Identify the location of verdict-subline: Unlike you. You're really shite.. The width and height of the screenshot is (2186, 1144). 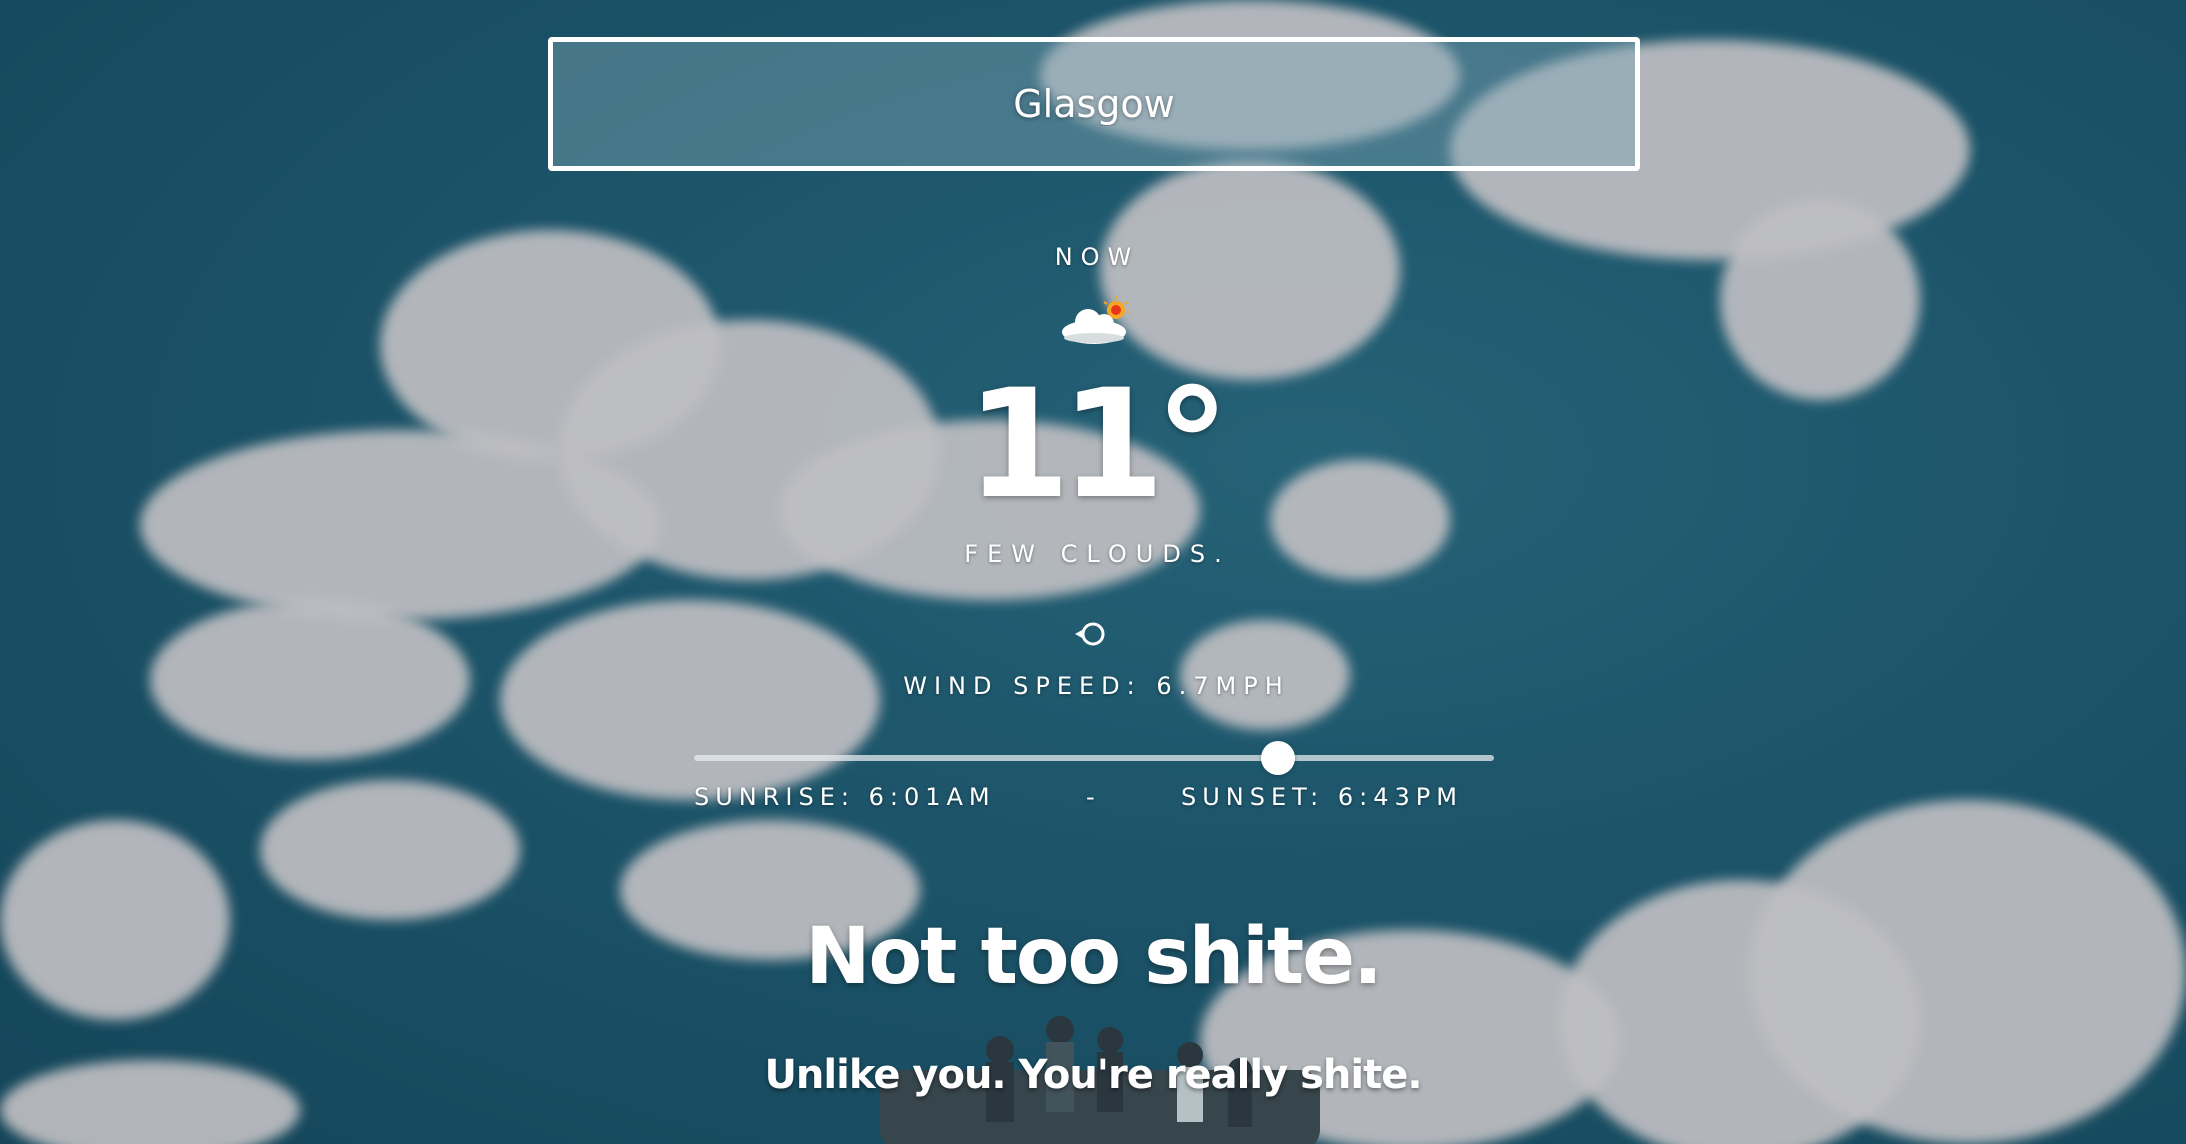
(1093, 1075).